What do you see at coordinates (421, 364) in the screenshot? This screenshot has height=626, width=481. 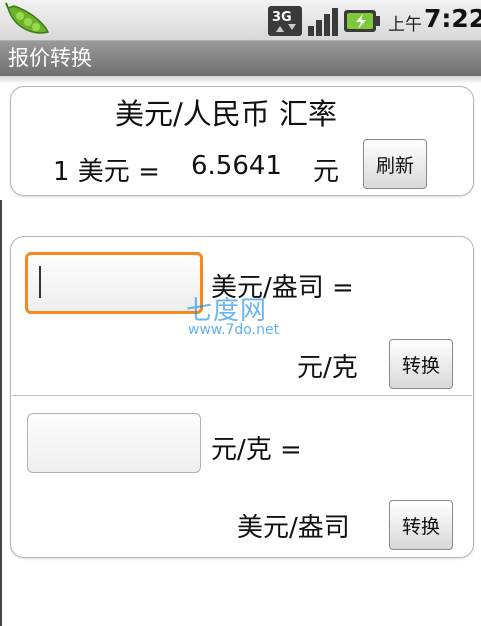 I see `convert-usd-to-cny-button: 转换` at bounding box center [421, 364].